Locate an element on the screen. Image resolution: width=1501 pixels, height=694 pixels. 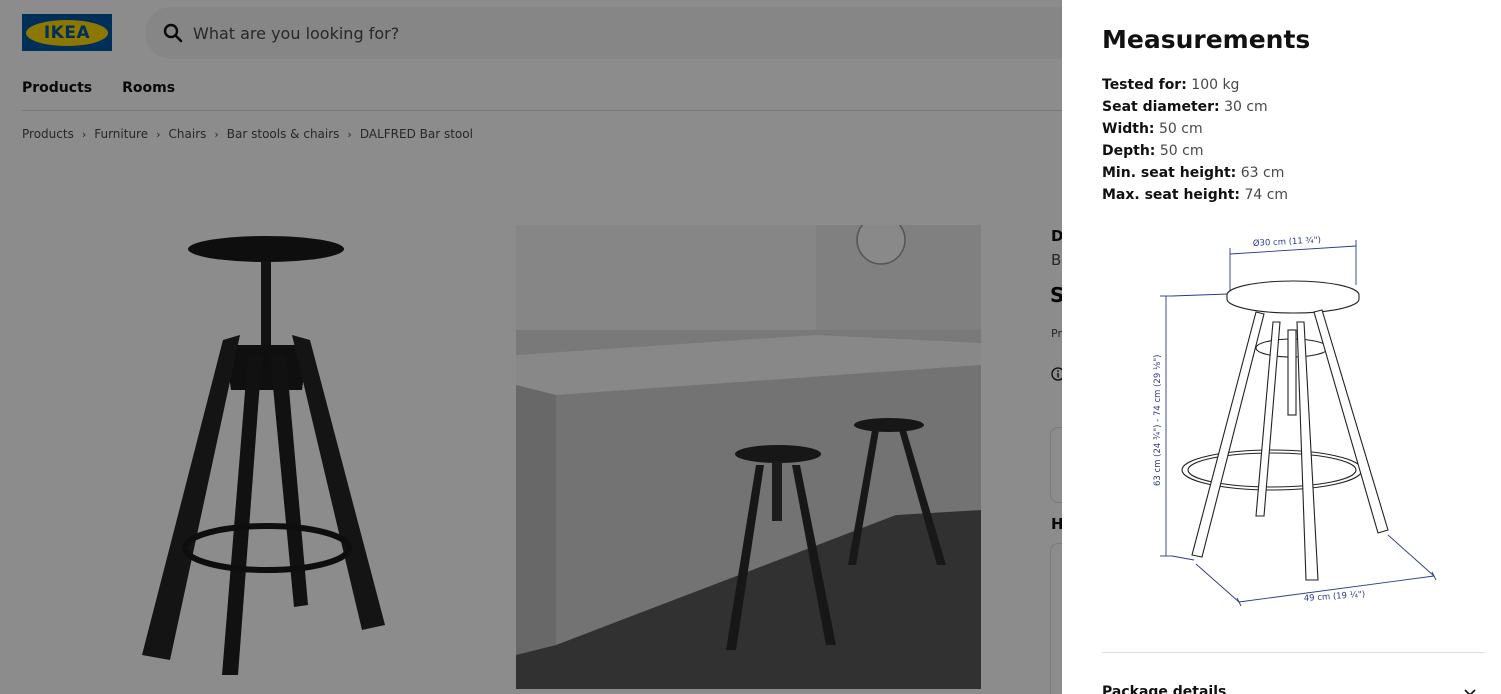
spec-value: 30 cm is located at coordinates (1246, 107).